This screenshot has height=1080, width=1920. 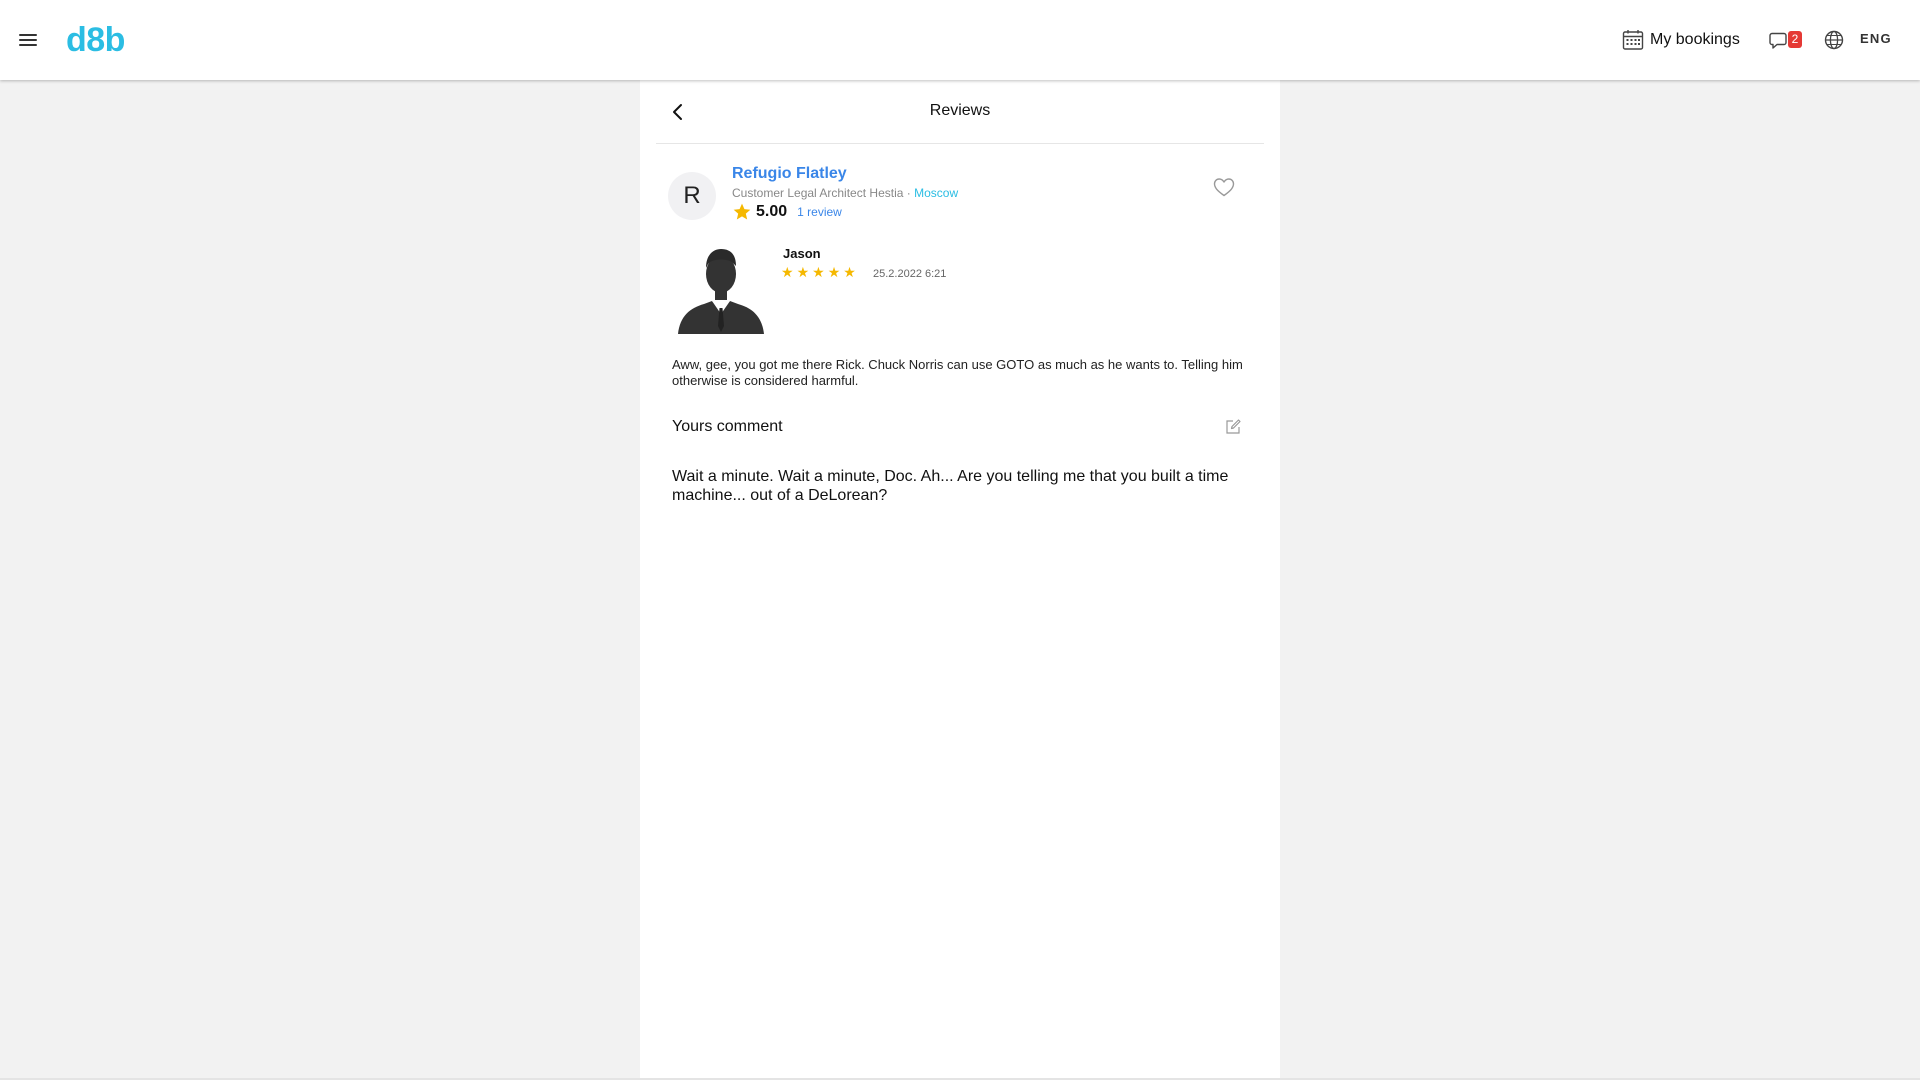 I want to click on chat-badge: 2, so click(x=1795, y=39).